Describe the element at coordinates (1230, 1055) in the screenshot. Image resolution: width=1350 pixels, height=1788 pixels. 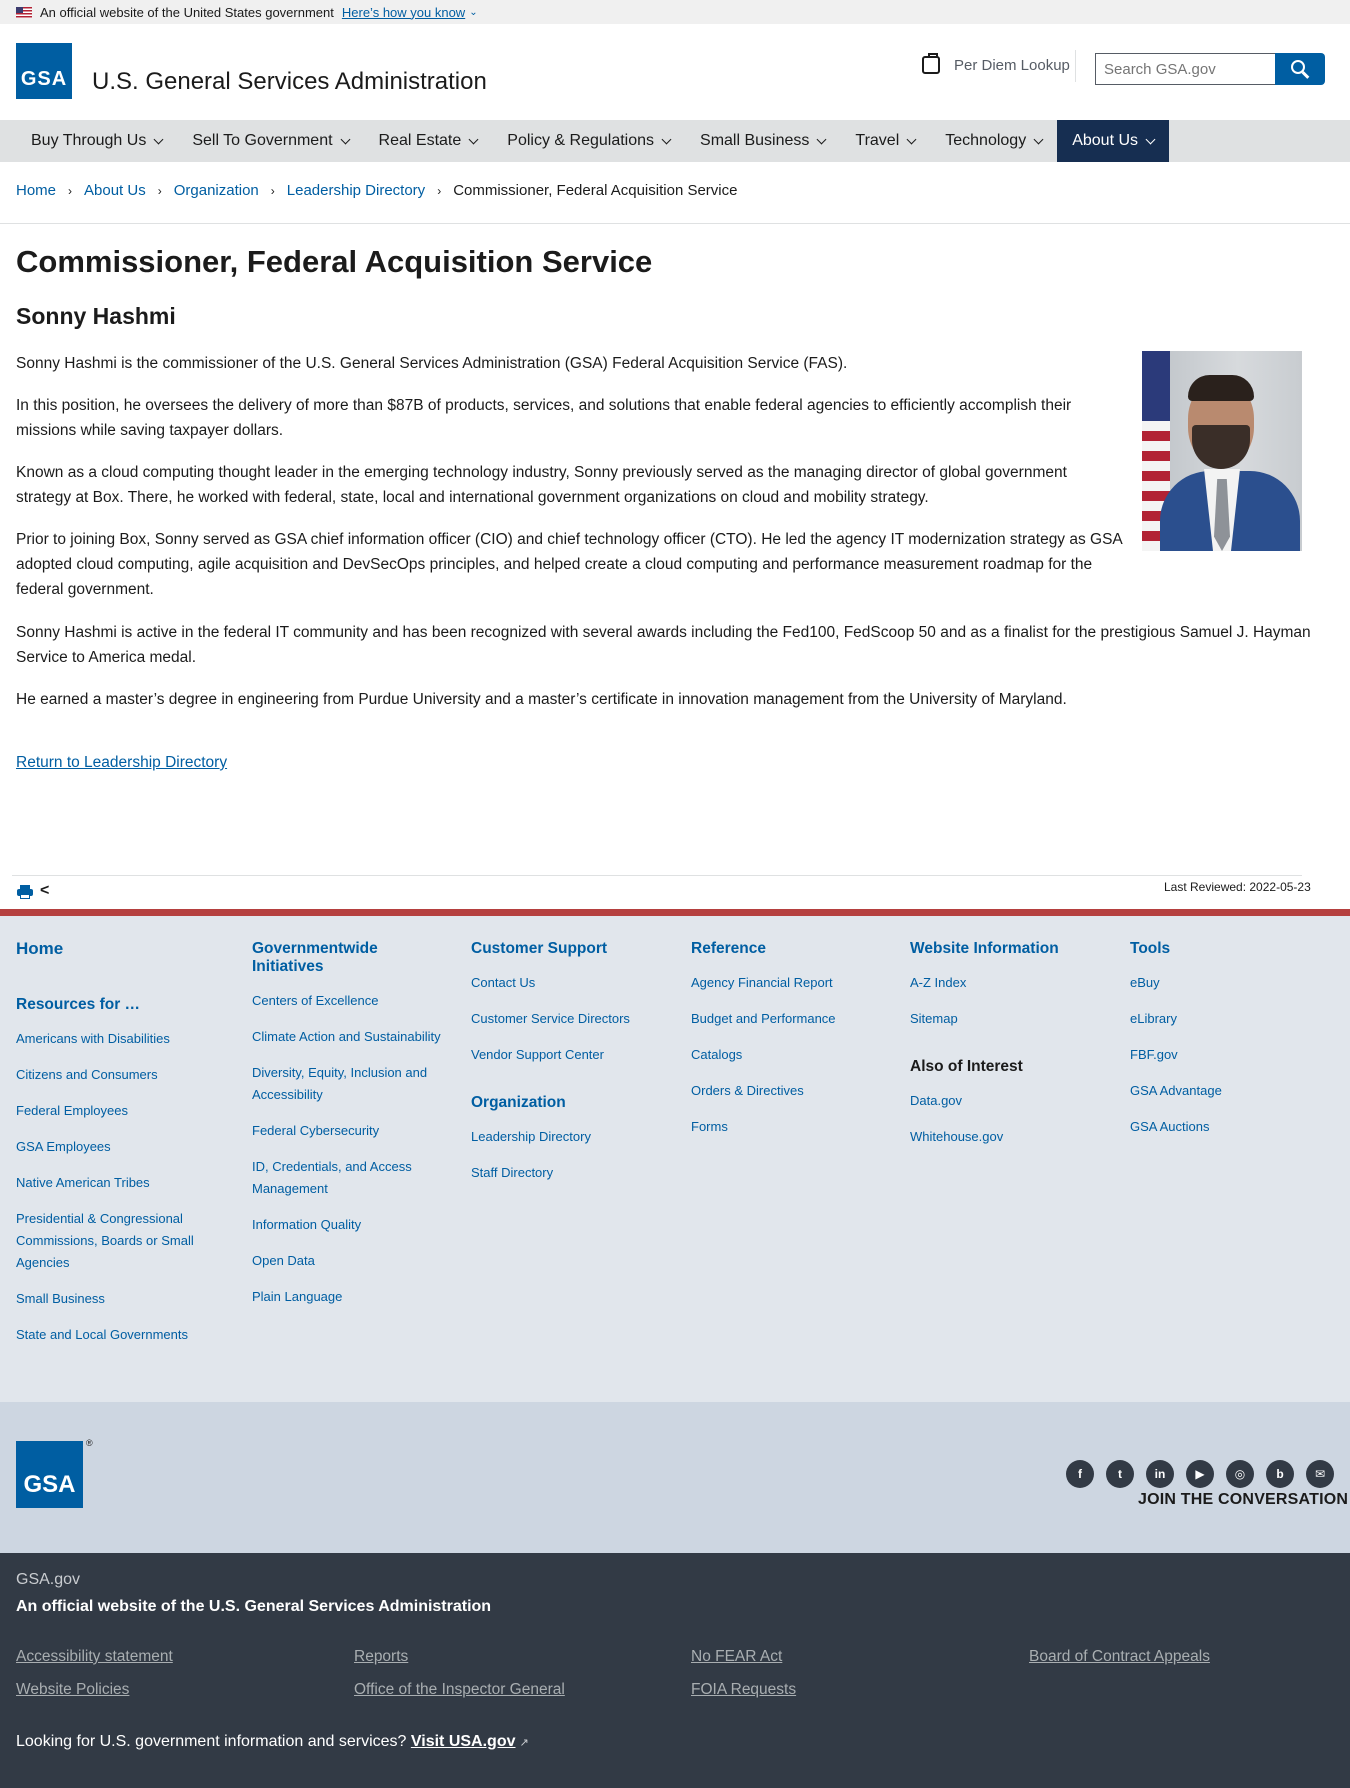
I see `footer-link: FBF.gov` at that location.